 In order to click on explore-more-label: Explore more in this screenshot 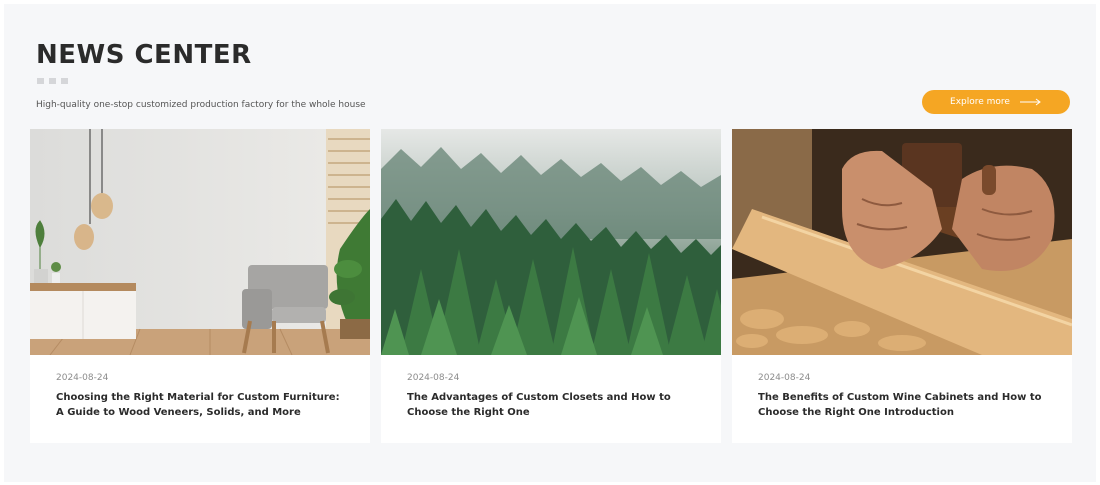, I will do `click(980, 102)`.